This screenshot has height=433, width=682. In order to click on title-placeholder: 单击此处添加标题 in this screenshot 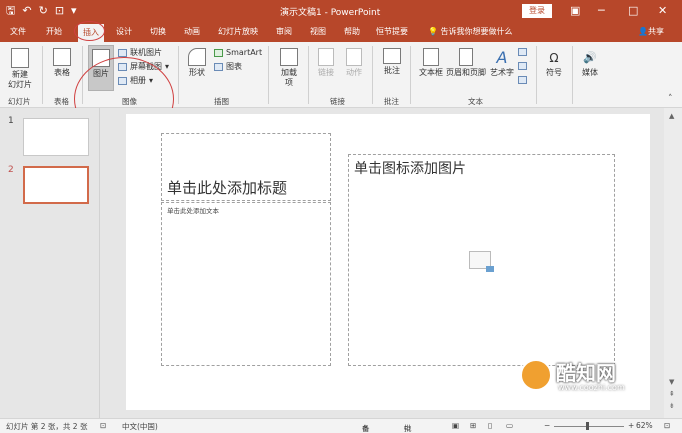, I will do `click(246, 167)`.